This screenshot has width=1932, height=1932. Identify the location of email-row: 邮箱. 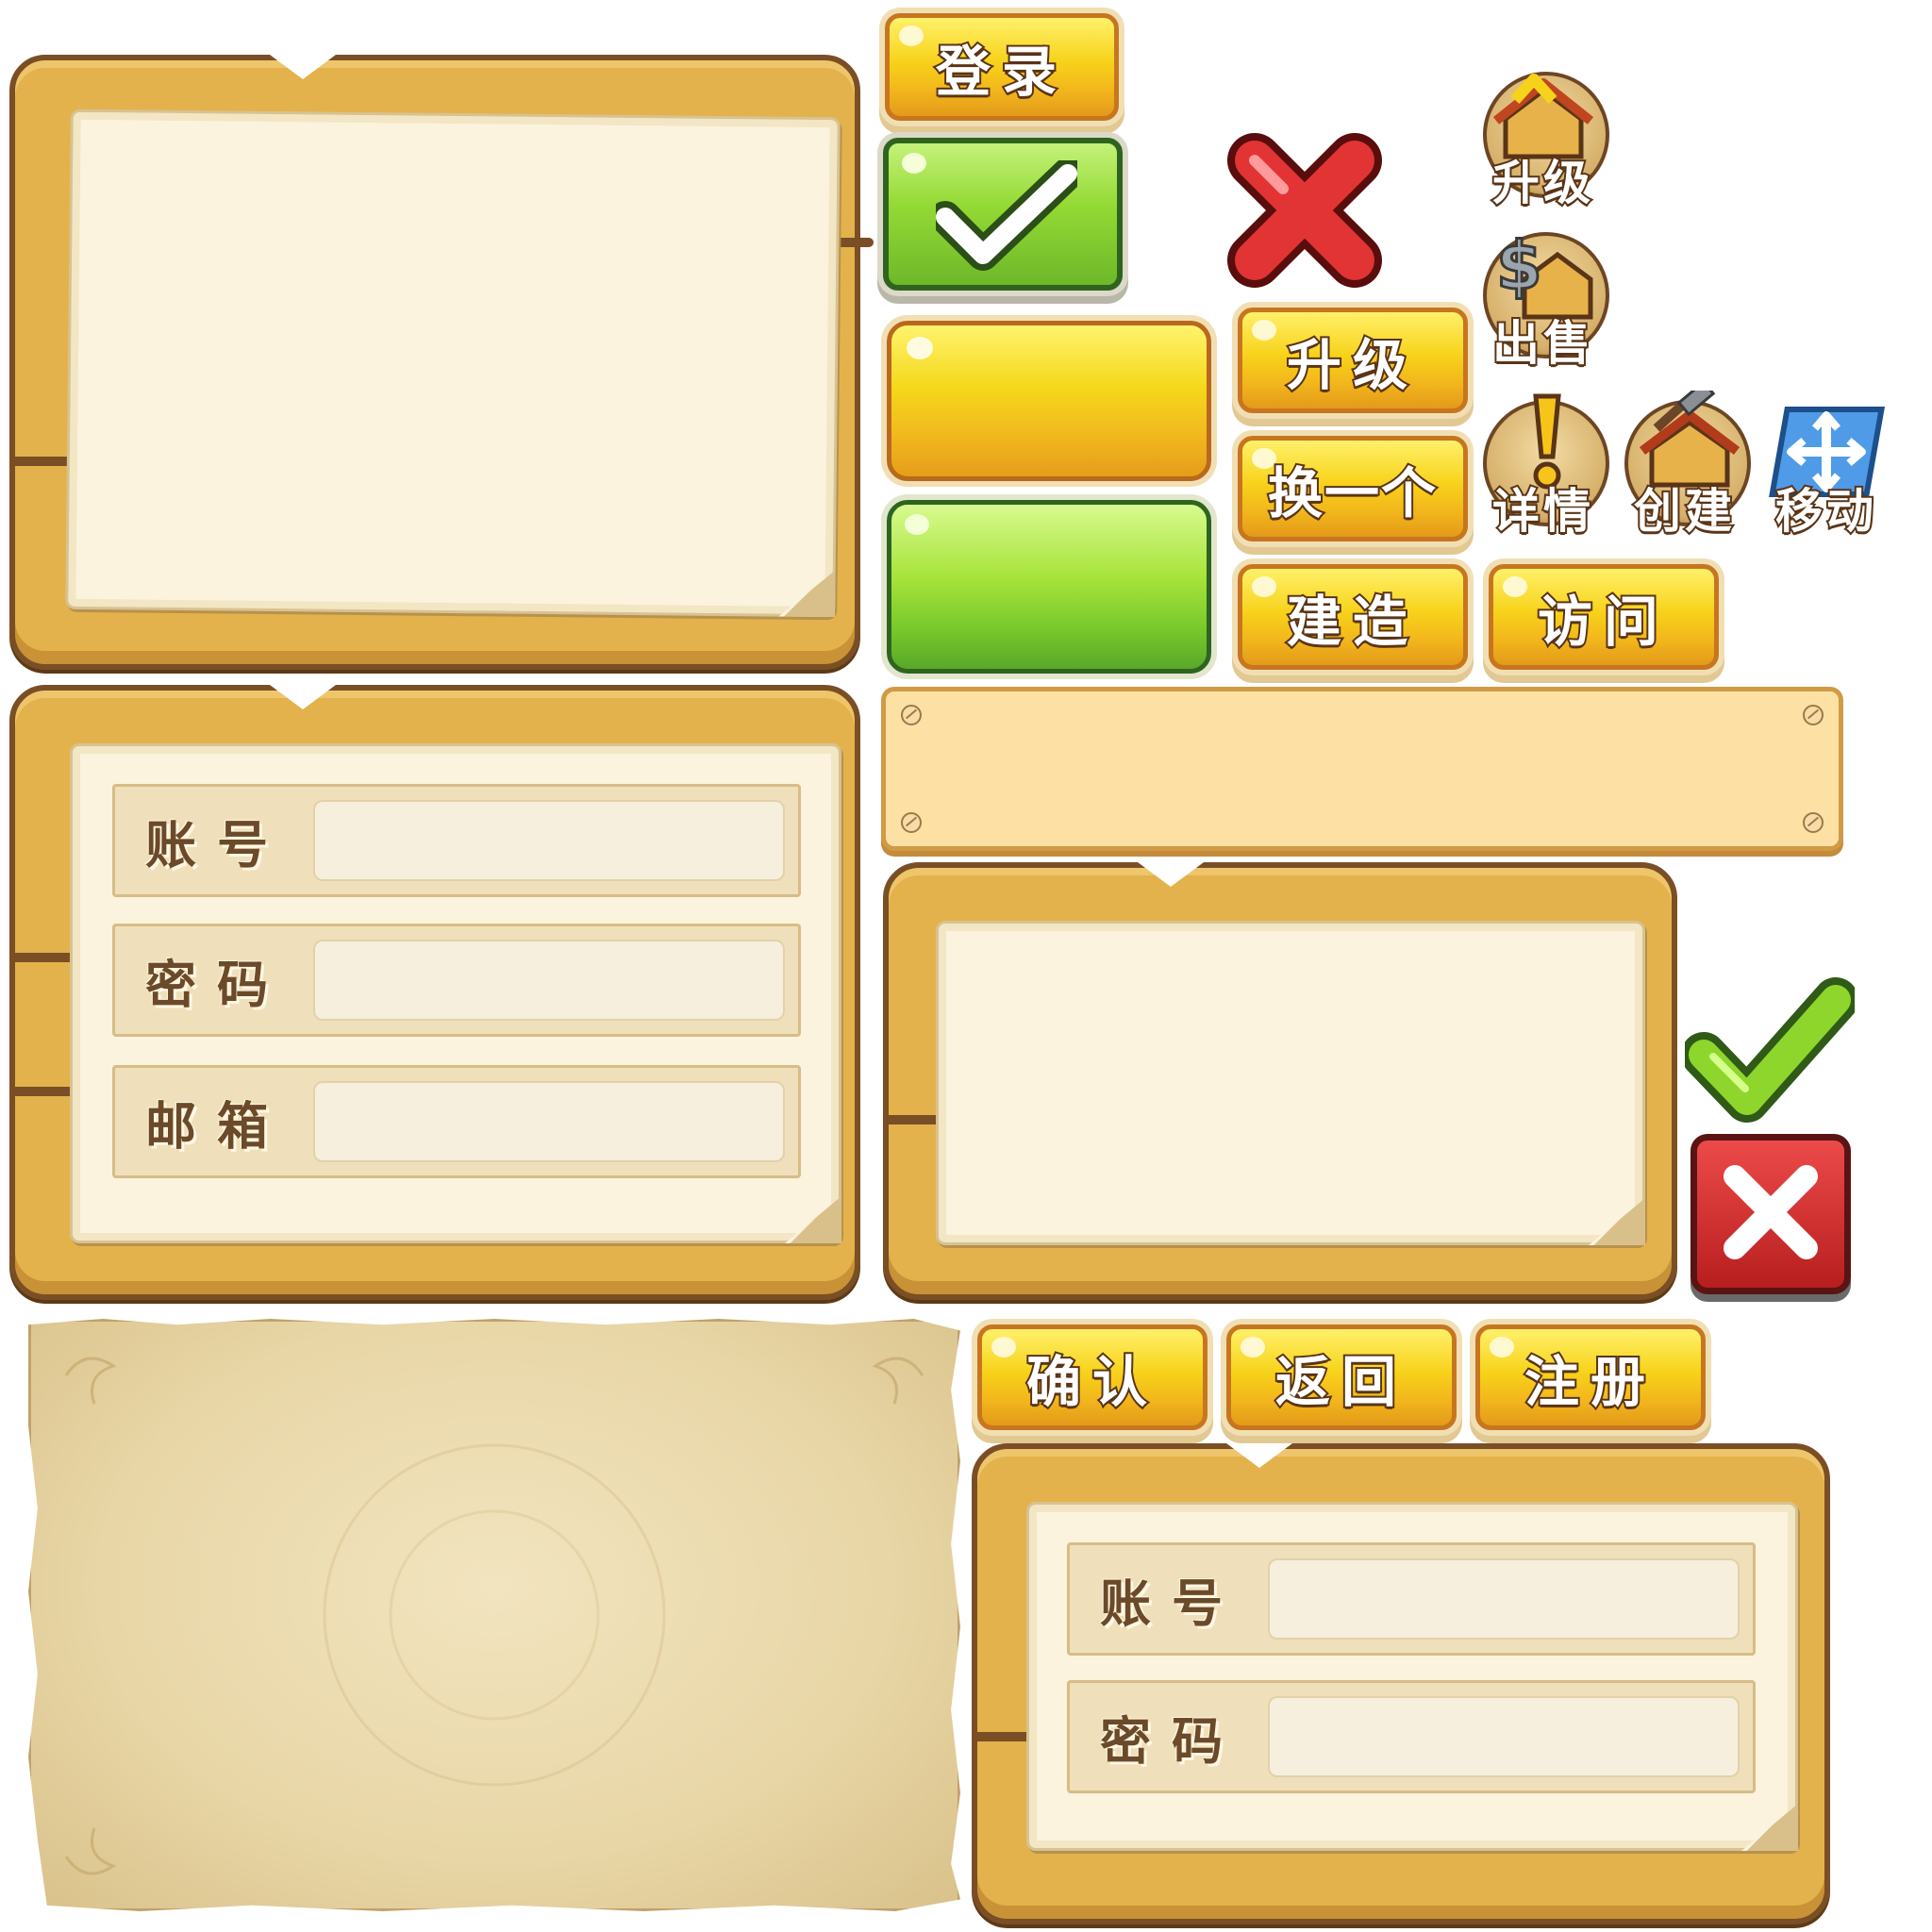
(456, 1121).